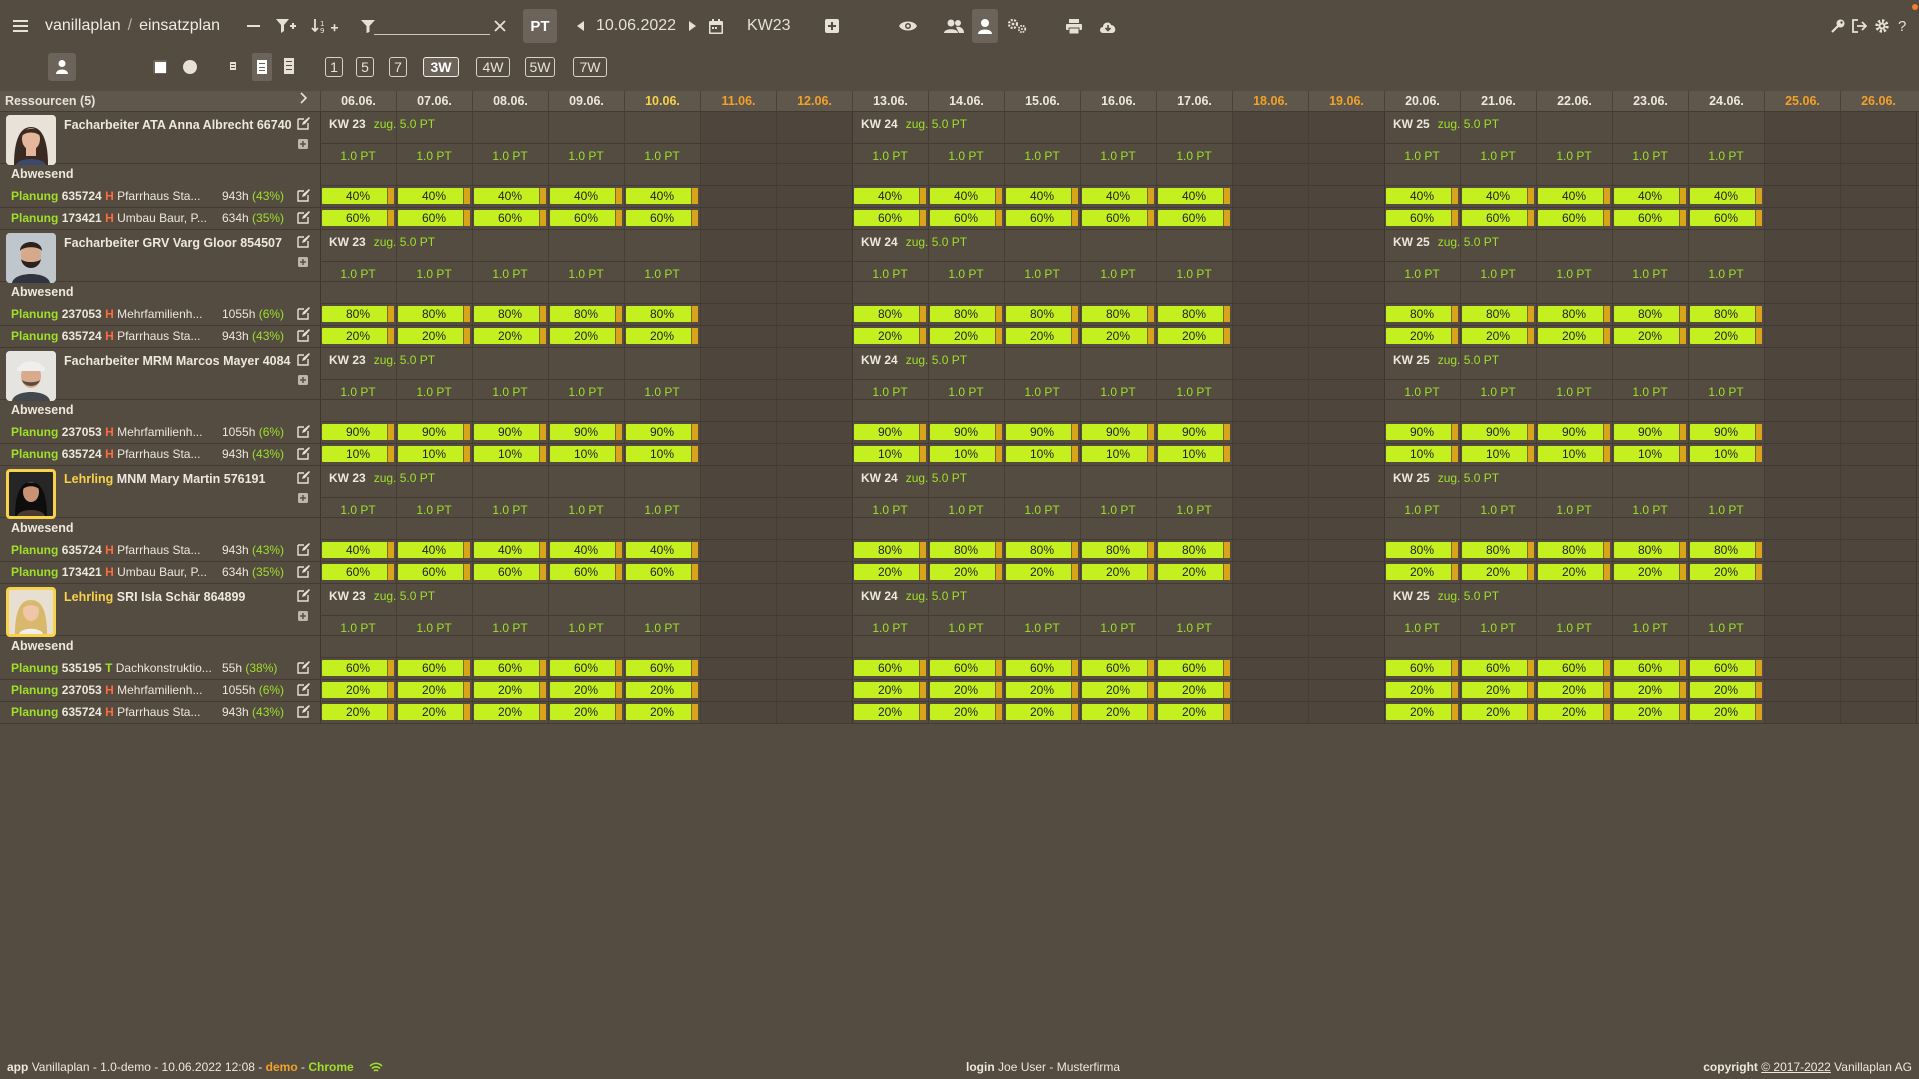 Image resolution: width=1919 pixels, height=1079 pixels. What do you see at coordinates (540, 26) in the screenshot?
I see `pt-unit-button: PT` at bounding box center [540, 26].